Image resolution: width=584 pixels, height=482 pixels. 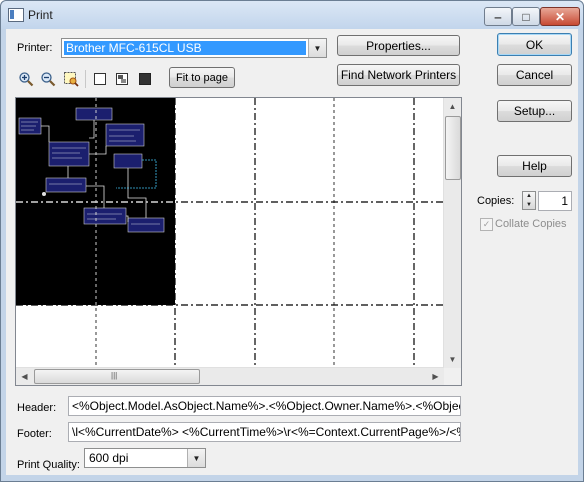 What do you see at coordinates (85, 79) in the screenshot?
I see `toolbar-separator` at bounding box center [85, 79].